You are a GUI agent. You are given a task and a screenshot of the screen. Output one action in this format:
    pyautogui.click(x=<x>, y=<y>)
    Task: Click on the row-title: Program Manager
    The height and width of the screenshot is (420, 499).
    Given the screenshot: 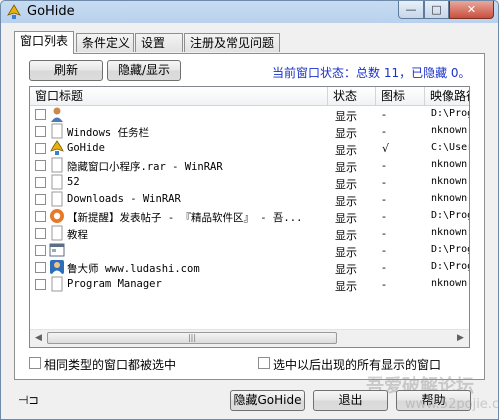 What is the action you would take?
    pyautogui.click(x=114, y=284)
    